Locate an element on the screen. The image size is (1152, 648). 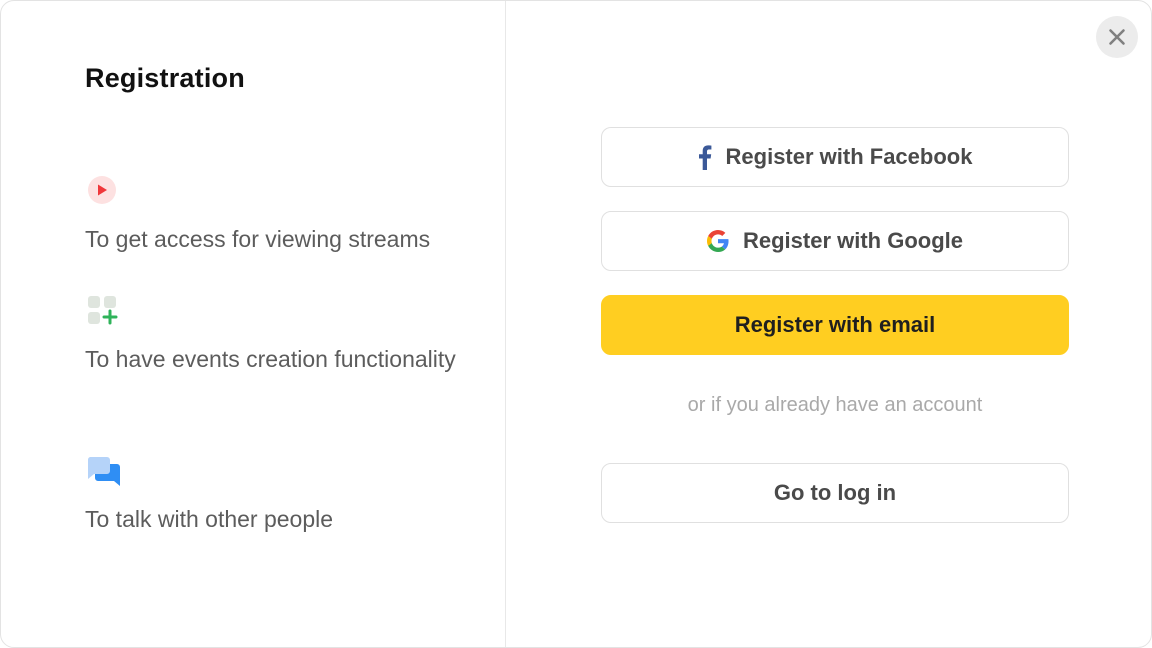
register-facebook-button: Register with Facebook is located at coordinates (835, 157).